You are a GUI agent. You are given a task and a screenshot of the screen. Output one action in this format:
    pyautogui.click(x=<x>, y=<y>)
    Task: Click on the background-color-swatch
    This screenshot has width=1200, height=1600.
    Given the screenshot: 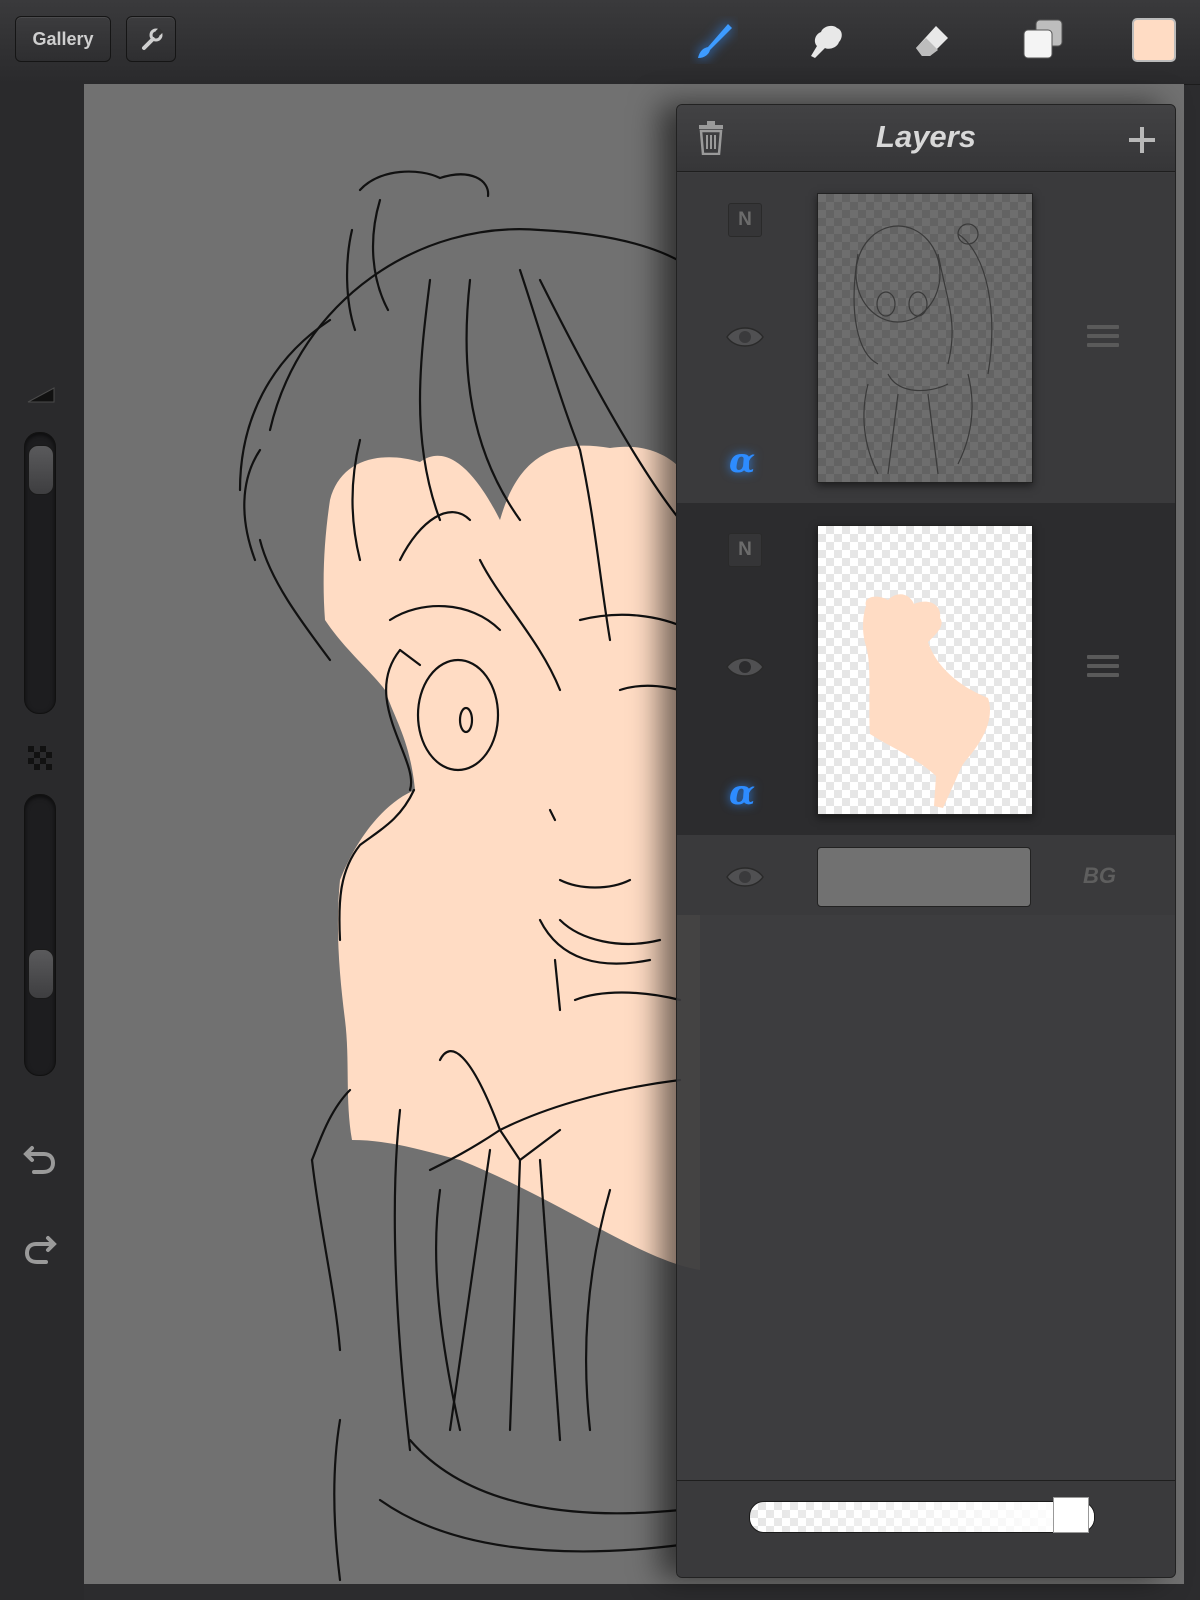 What is the action you would take?
    pyautogui.click(x=924, y=877)
    